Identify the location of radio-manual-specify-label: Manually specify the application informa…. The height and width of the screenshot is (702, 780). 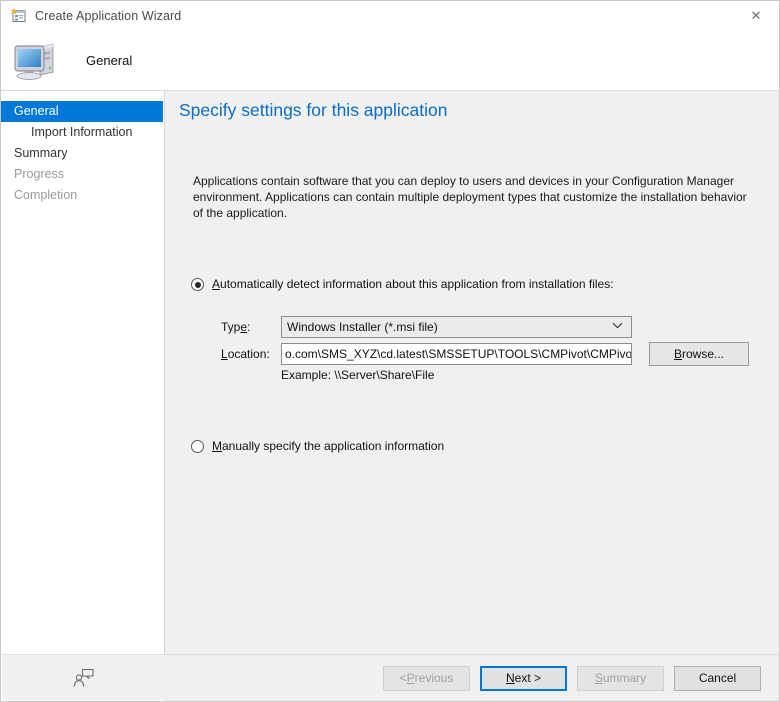
(328, 446).